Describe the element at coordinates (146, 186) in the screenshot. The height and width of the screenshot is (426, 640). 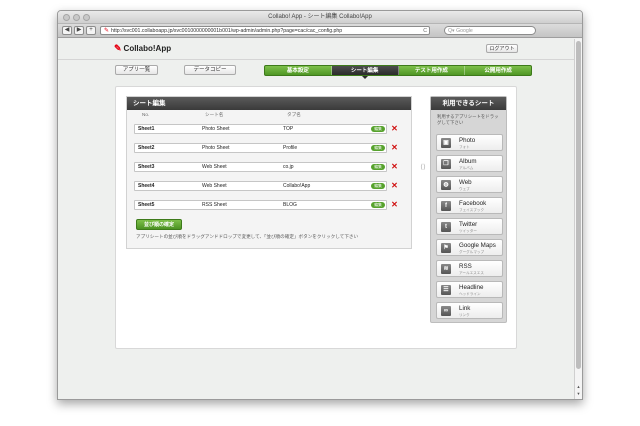
I see `sheet-no: Sheet4` at that location.